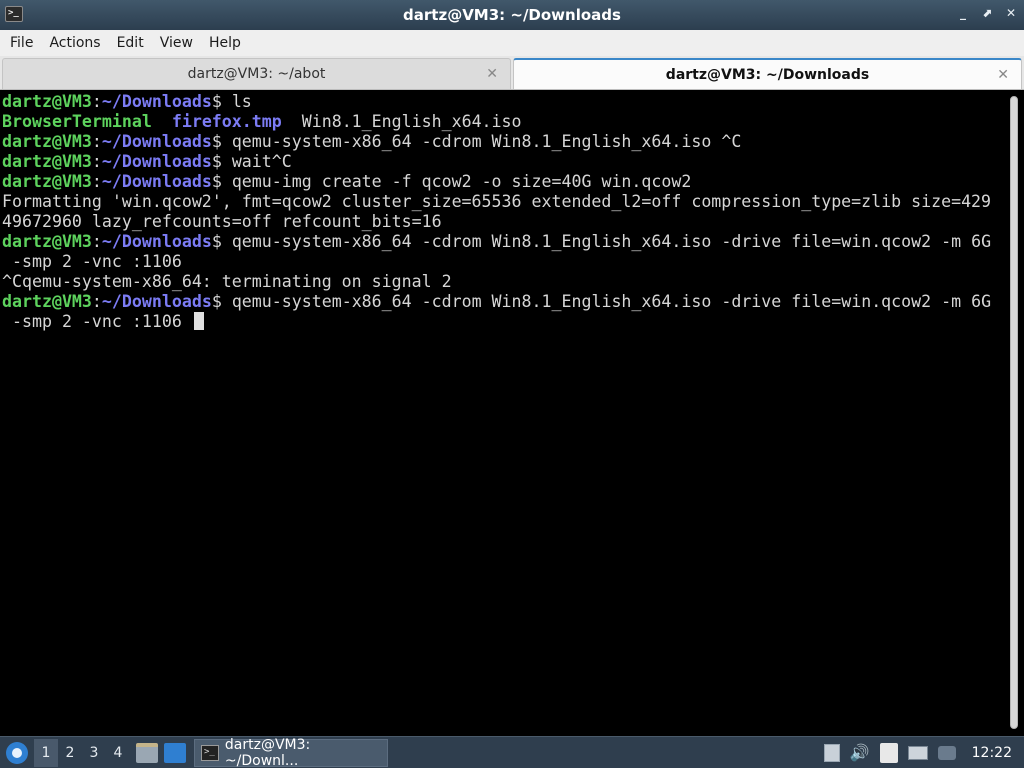 The image size is (1024, 768). I want to click on tab-label: dartz@VM3: ~/abot, so click(256, 74).